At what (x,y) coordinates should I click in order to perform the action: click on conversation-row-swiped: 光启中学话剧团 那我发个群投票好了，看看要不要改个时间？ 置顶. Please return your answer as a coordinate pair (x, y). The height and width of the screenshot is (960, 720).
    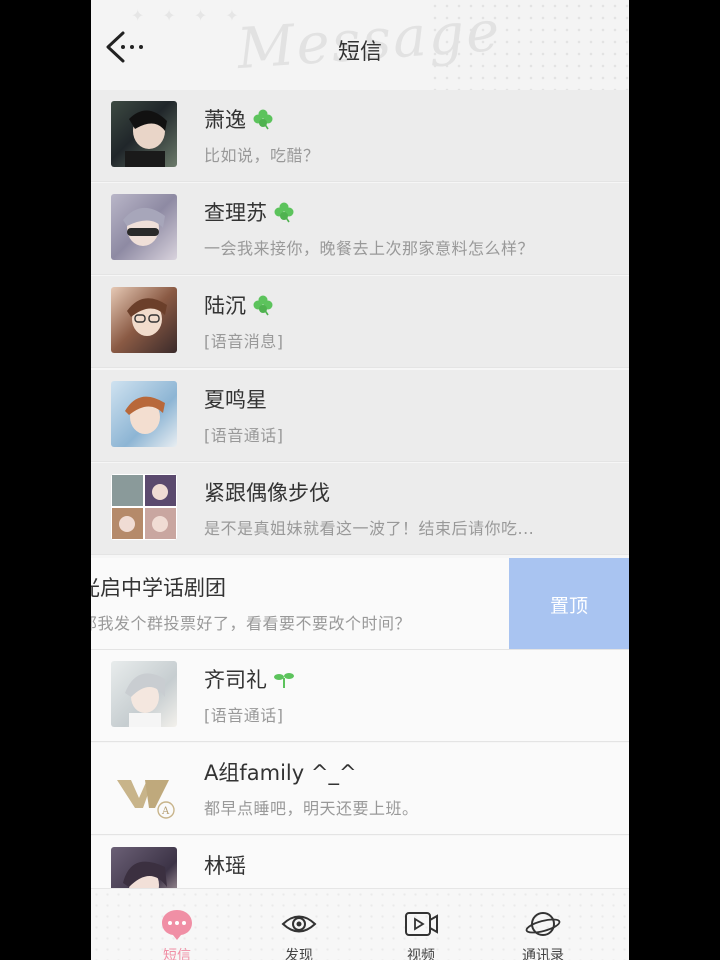
    Looking at the image, I should click on (360, 604).